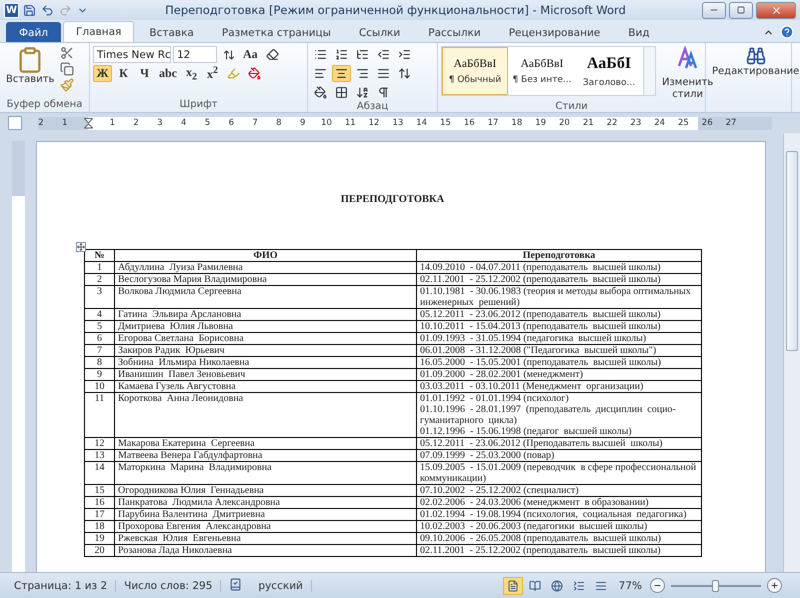 Image resolution: width=800 pixels, height=598 pixels. I want to click on style-preview: АаБбВвI, so click(475, 64).